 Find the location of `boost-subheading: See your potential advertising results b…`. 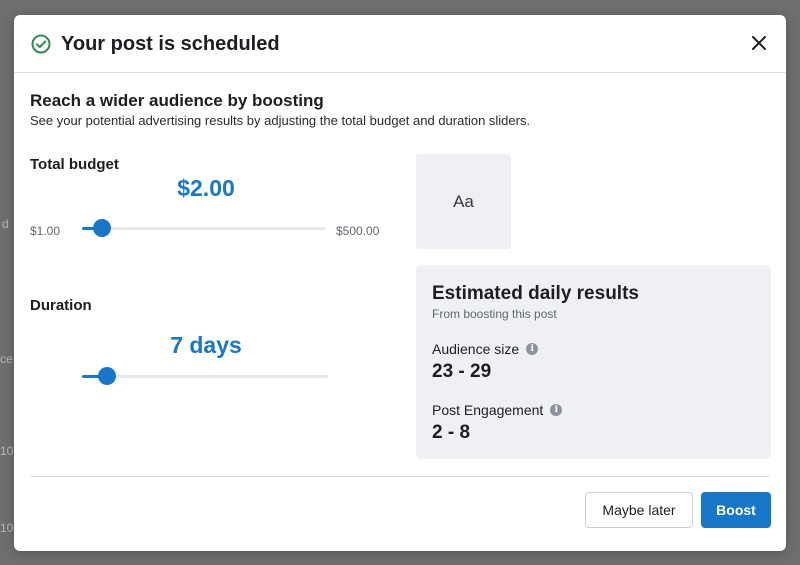

boost-subheading: See your potential advertising results b… is located at coordinates (280, 120).